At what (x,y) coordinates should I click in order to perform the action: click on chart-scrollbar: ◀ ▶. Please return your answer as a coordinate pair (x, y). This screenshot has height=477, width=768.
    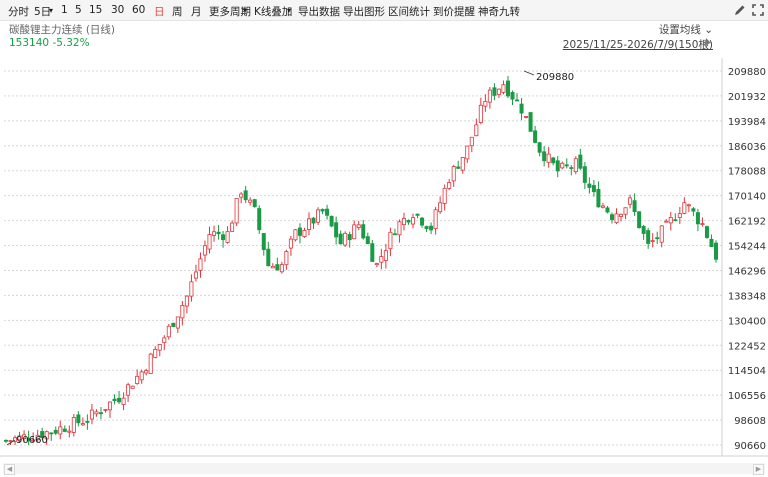
    Looking at the image, I should click on (384, 469).